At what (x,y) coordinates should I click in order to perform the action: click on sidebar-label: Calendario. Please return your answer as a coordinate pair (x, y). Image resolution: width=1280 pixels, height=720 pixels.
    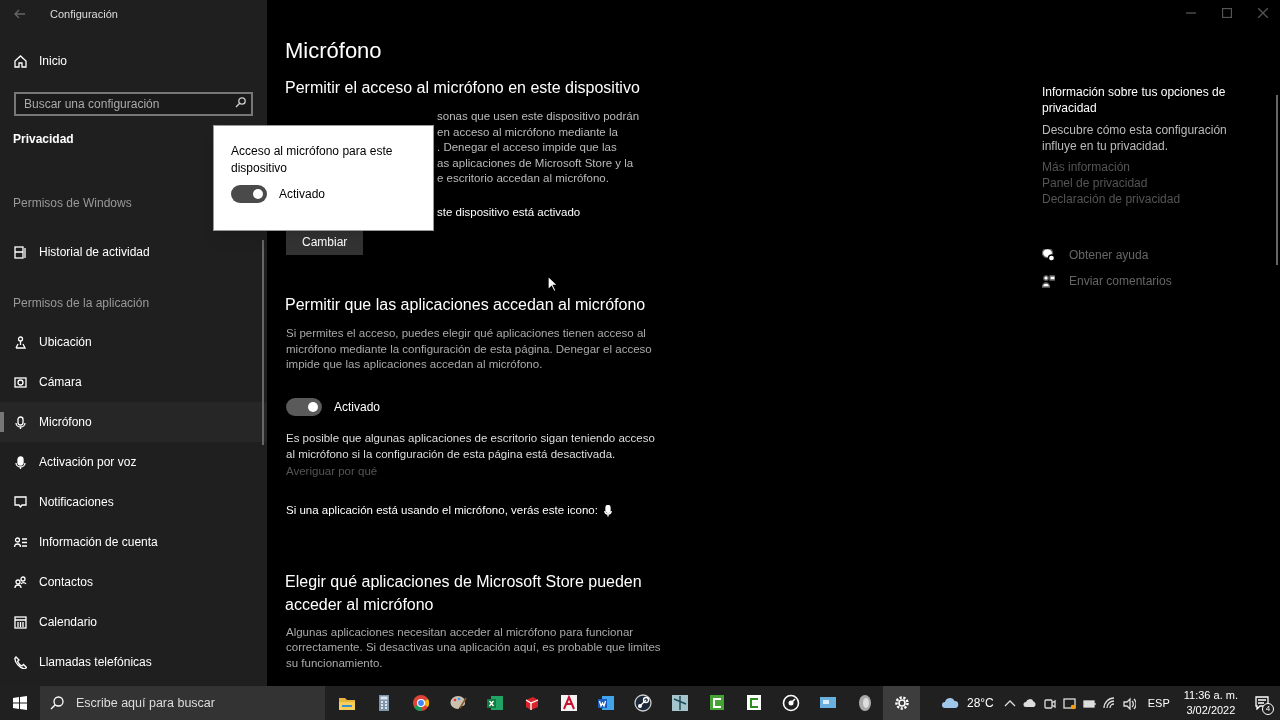
    Looking at the image, I should click on (68, 622).